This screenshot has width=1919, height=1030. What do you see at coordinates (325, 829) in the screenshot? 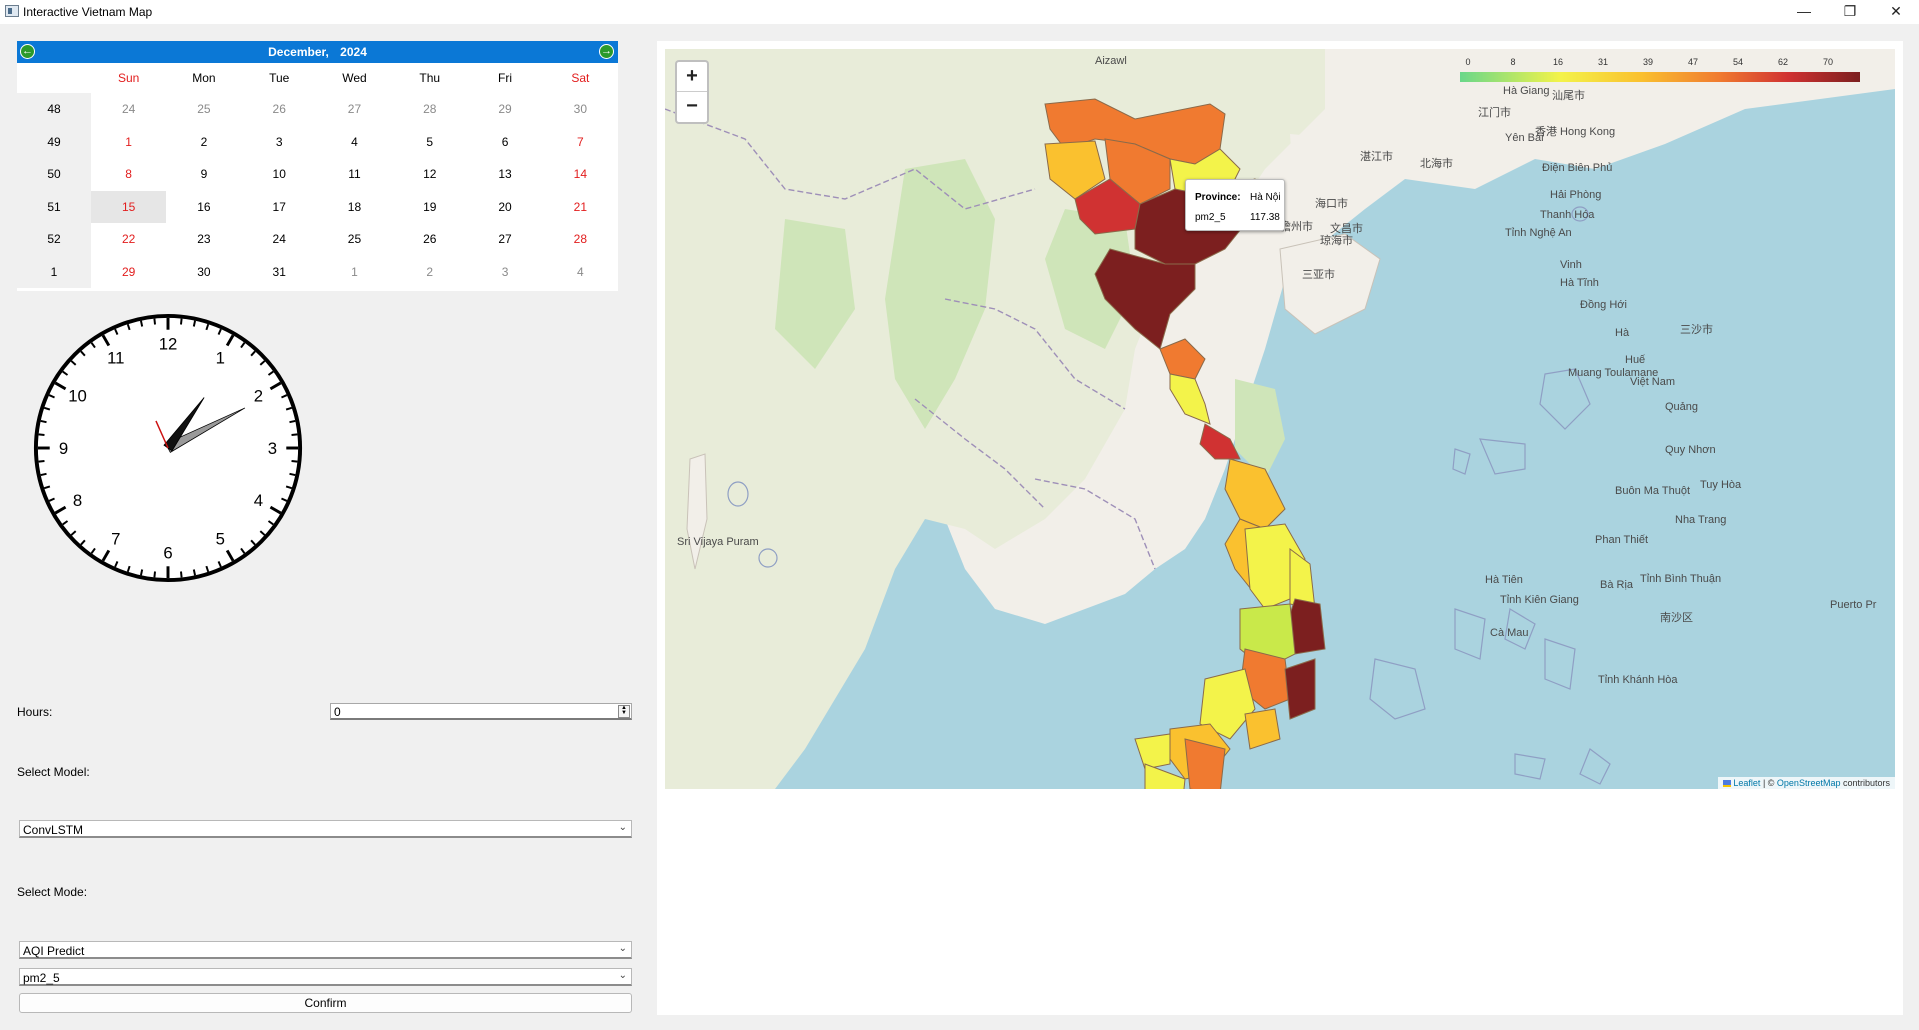
I see `model-select: ConvLSTM ⌄` at bounding box center [325, 829].